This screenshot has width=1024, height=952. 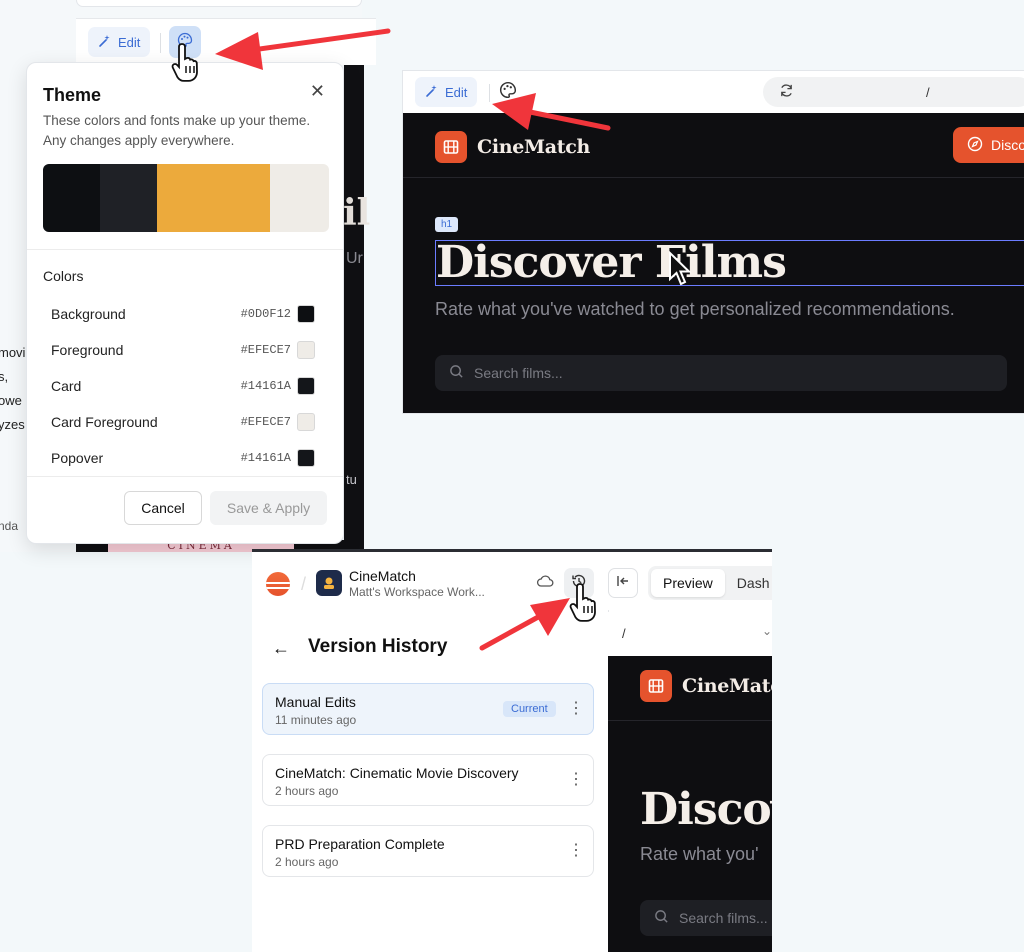 I want to click on version-title: PRD Preparation Complete, so click(x=360, y=844).